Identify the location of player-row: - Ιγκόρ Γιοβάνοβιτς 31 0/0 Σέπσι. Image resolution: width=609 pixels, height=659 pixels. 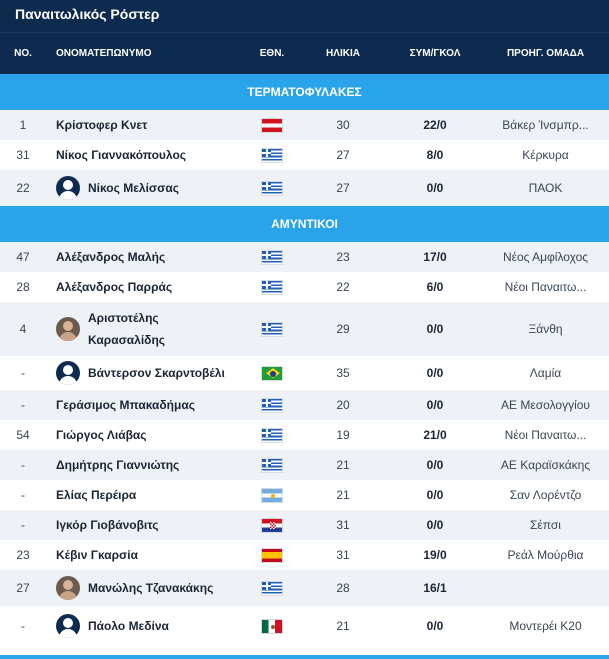
(304, 525).